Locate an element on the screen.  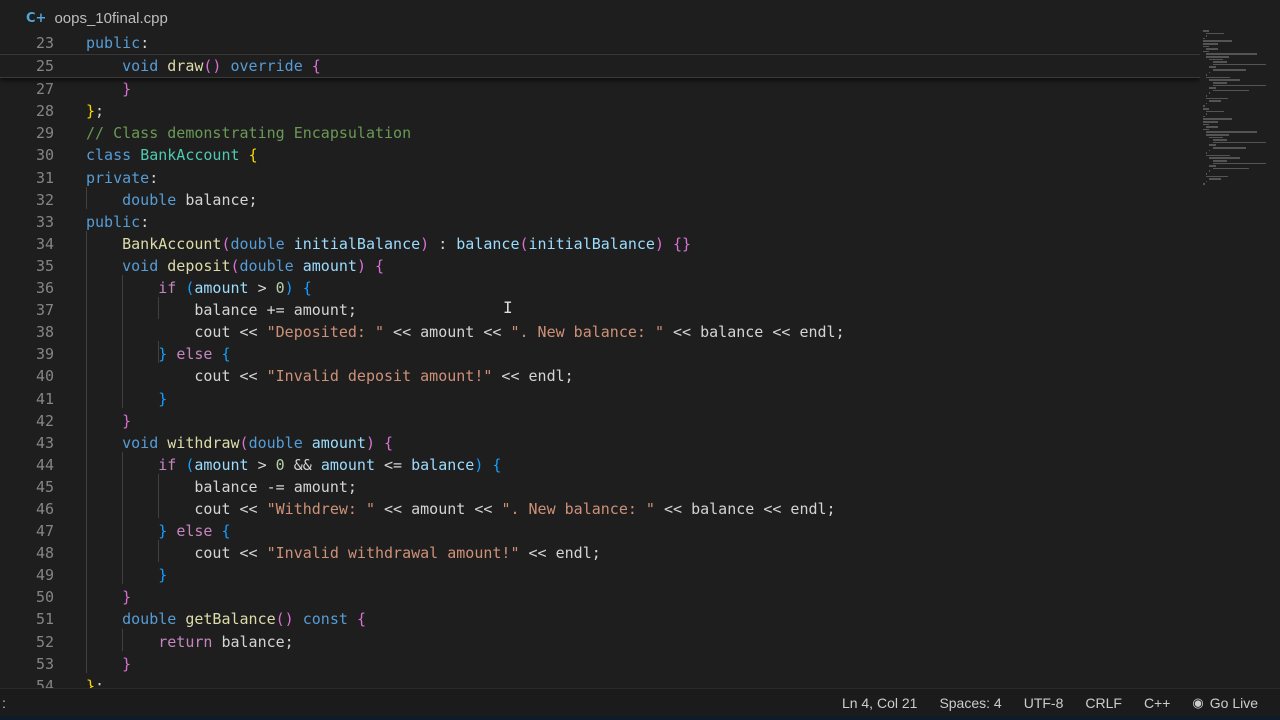
code-line: 23 public: is located at coordinates (600, 44).